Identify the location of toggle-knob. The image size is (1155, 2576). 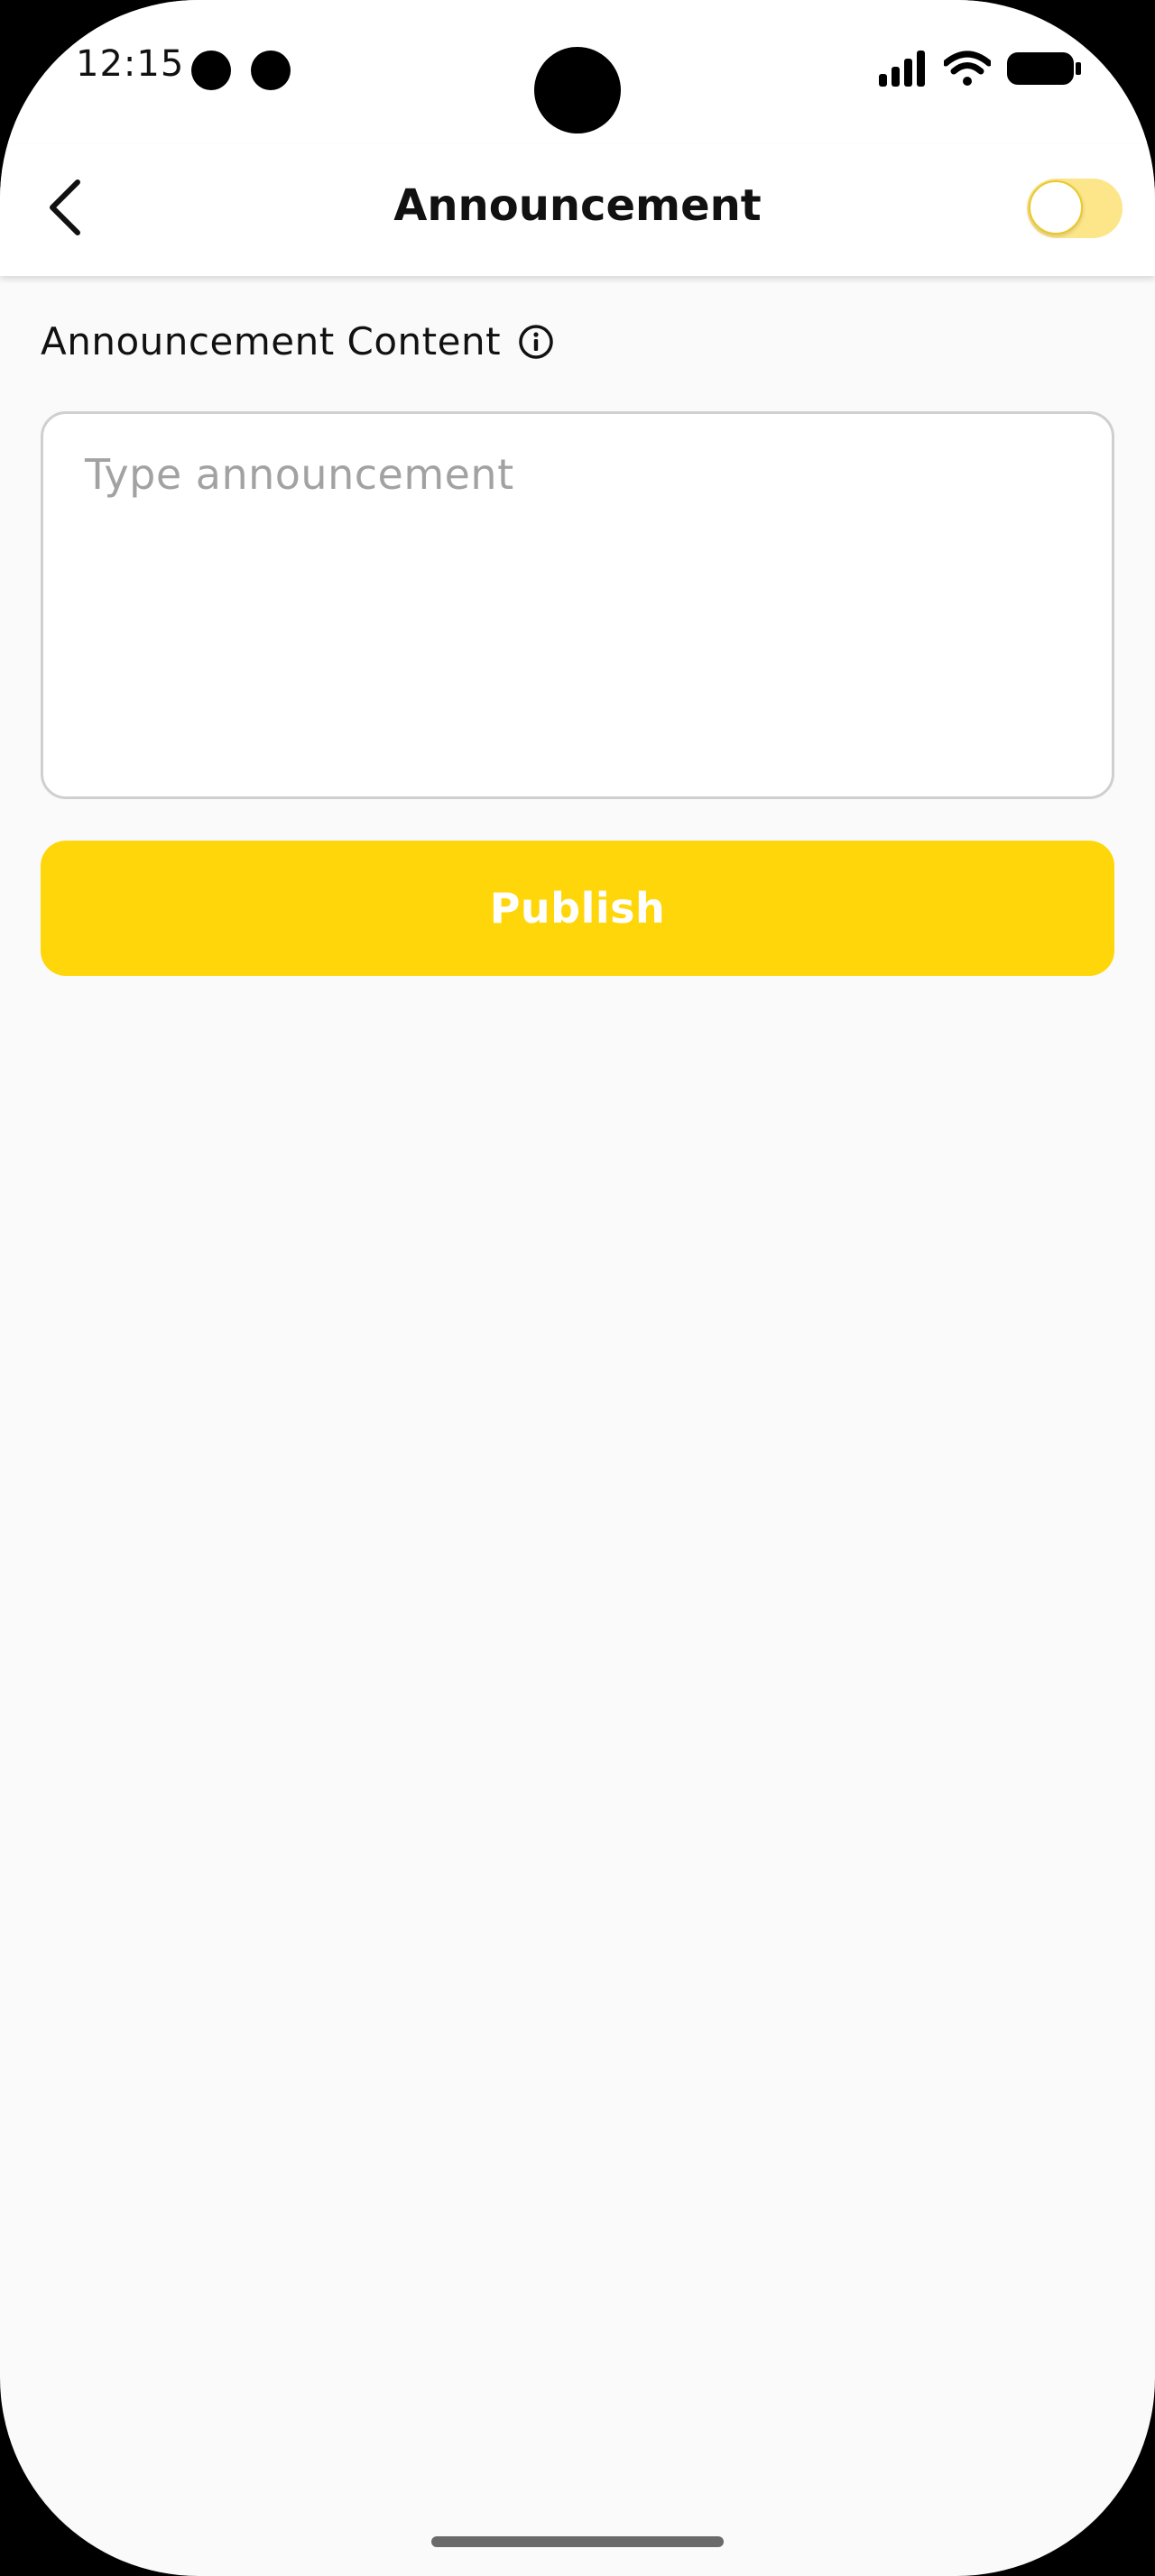
(1056, 207).